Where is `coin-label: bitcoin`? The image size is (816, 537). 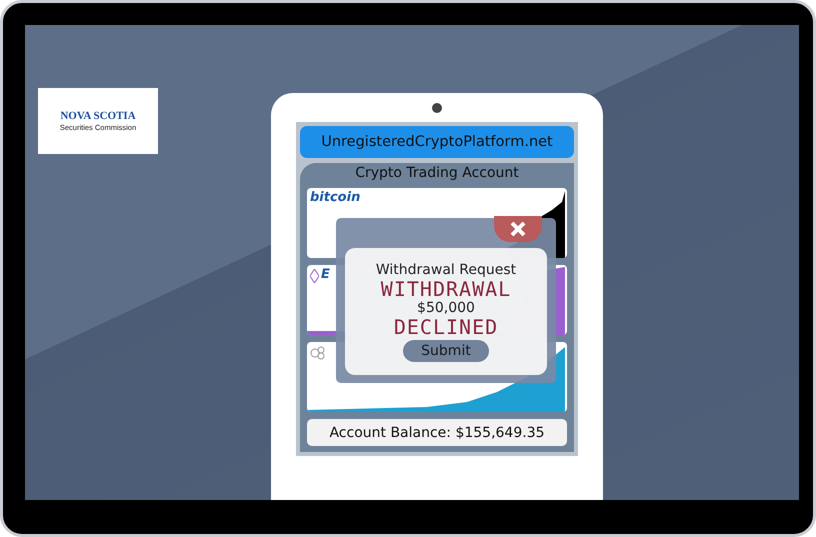
coin-label: bitcoin is located at coordinates (335, 197).